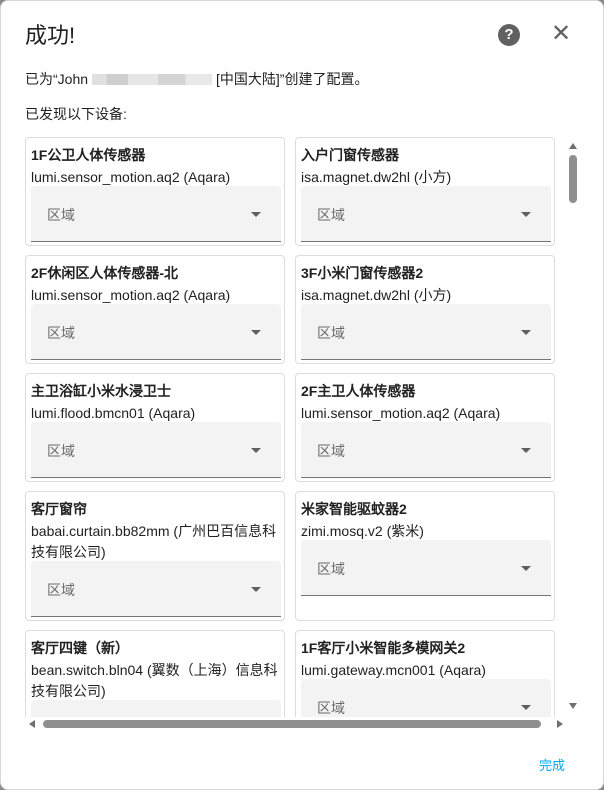 Image resolution: width=604 pixels, height=790 pixels. Describe the element at coordinates (76, 114) in the screenshot. I see `found-devices-label: 已发现以下设备:` at that location.